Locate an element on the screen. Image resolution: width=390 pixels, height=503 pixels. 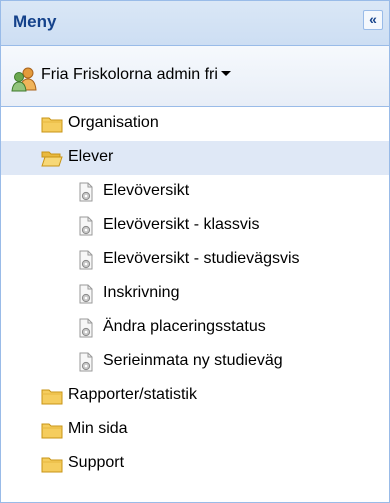
tree-node-10: Min sida is located at coordinates (195, 430).